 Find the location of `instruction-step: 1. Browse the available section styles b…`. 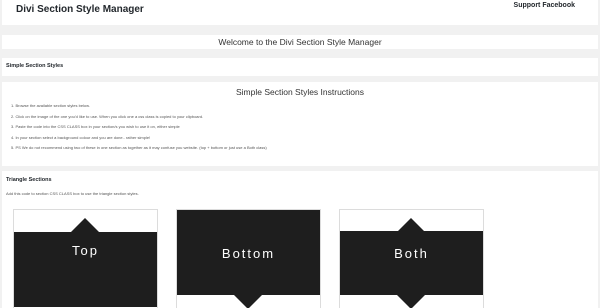

instruction-step: 1. Browse the available section styles b… is located at coordinates (50, 105).